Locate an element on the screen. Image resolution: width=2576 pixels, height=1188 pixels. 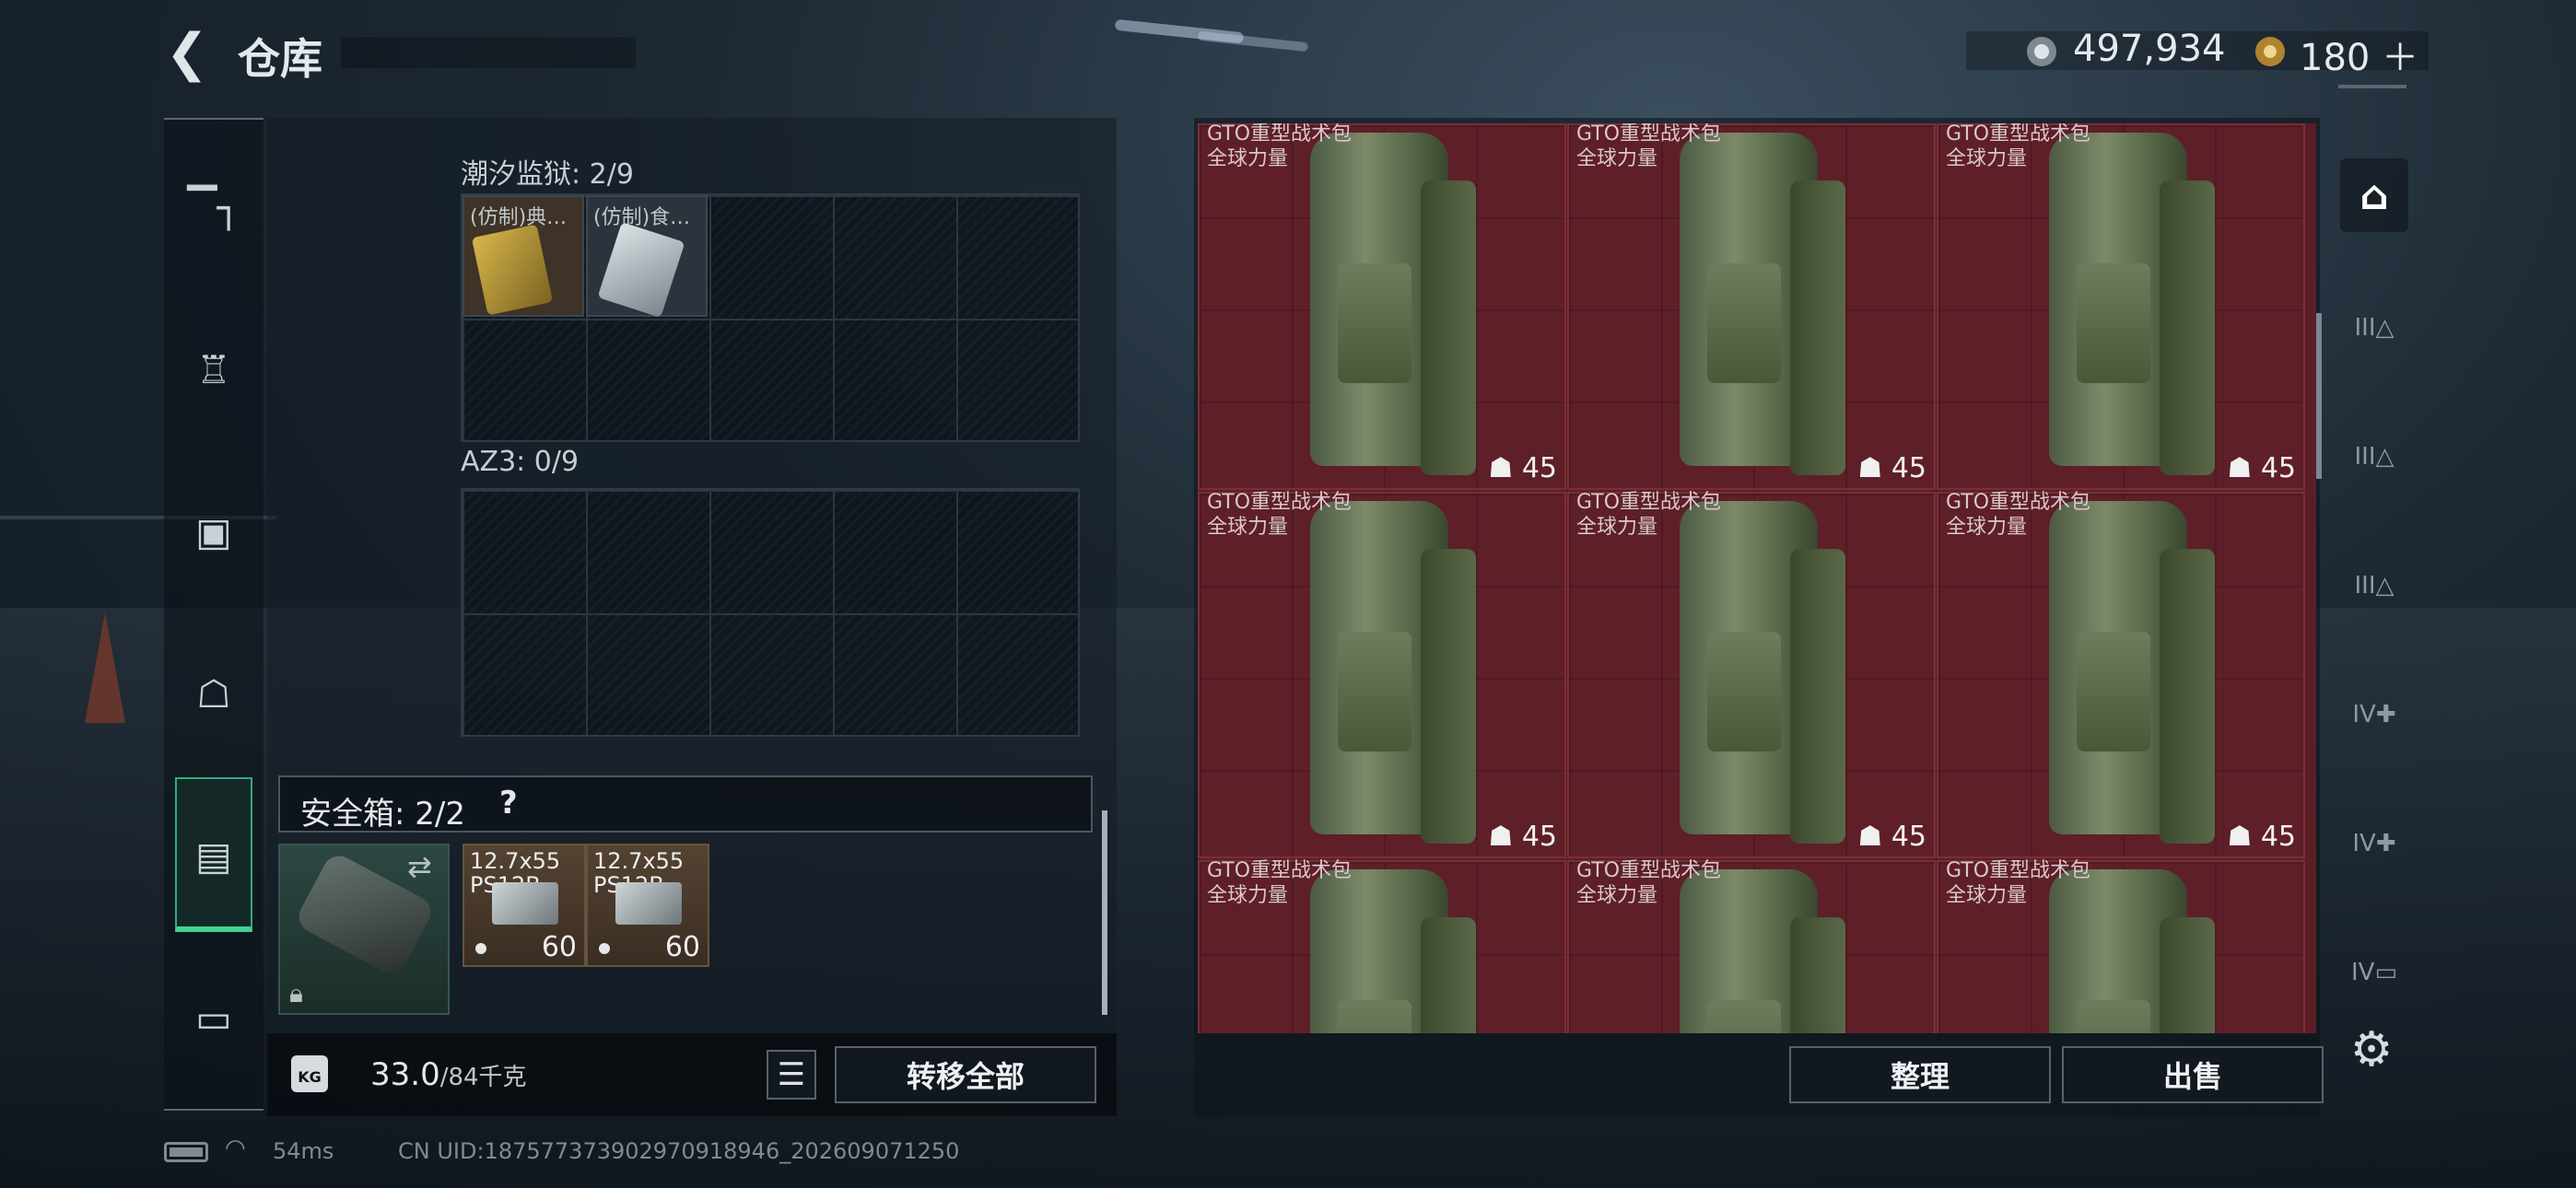
stash-scrollbar is located at coordinates (2319, 396).